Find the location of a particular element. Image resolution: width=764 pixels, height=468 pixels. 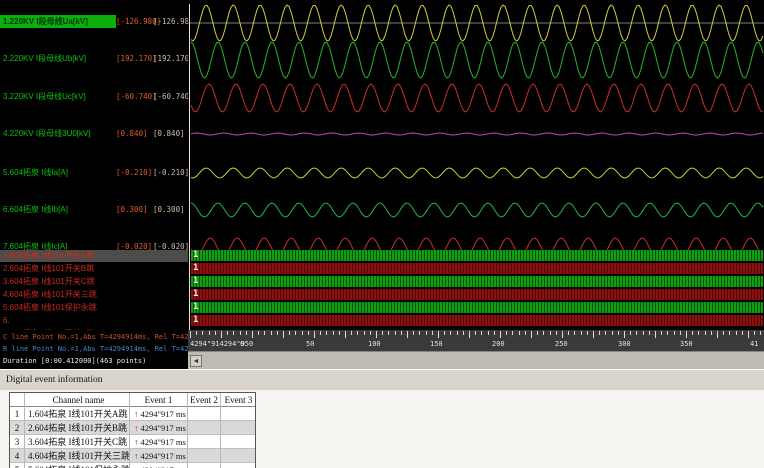

digital-channel-row: 5.604拓泉 I线101保护永跳 is located at coordinates (94, 308).